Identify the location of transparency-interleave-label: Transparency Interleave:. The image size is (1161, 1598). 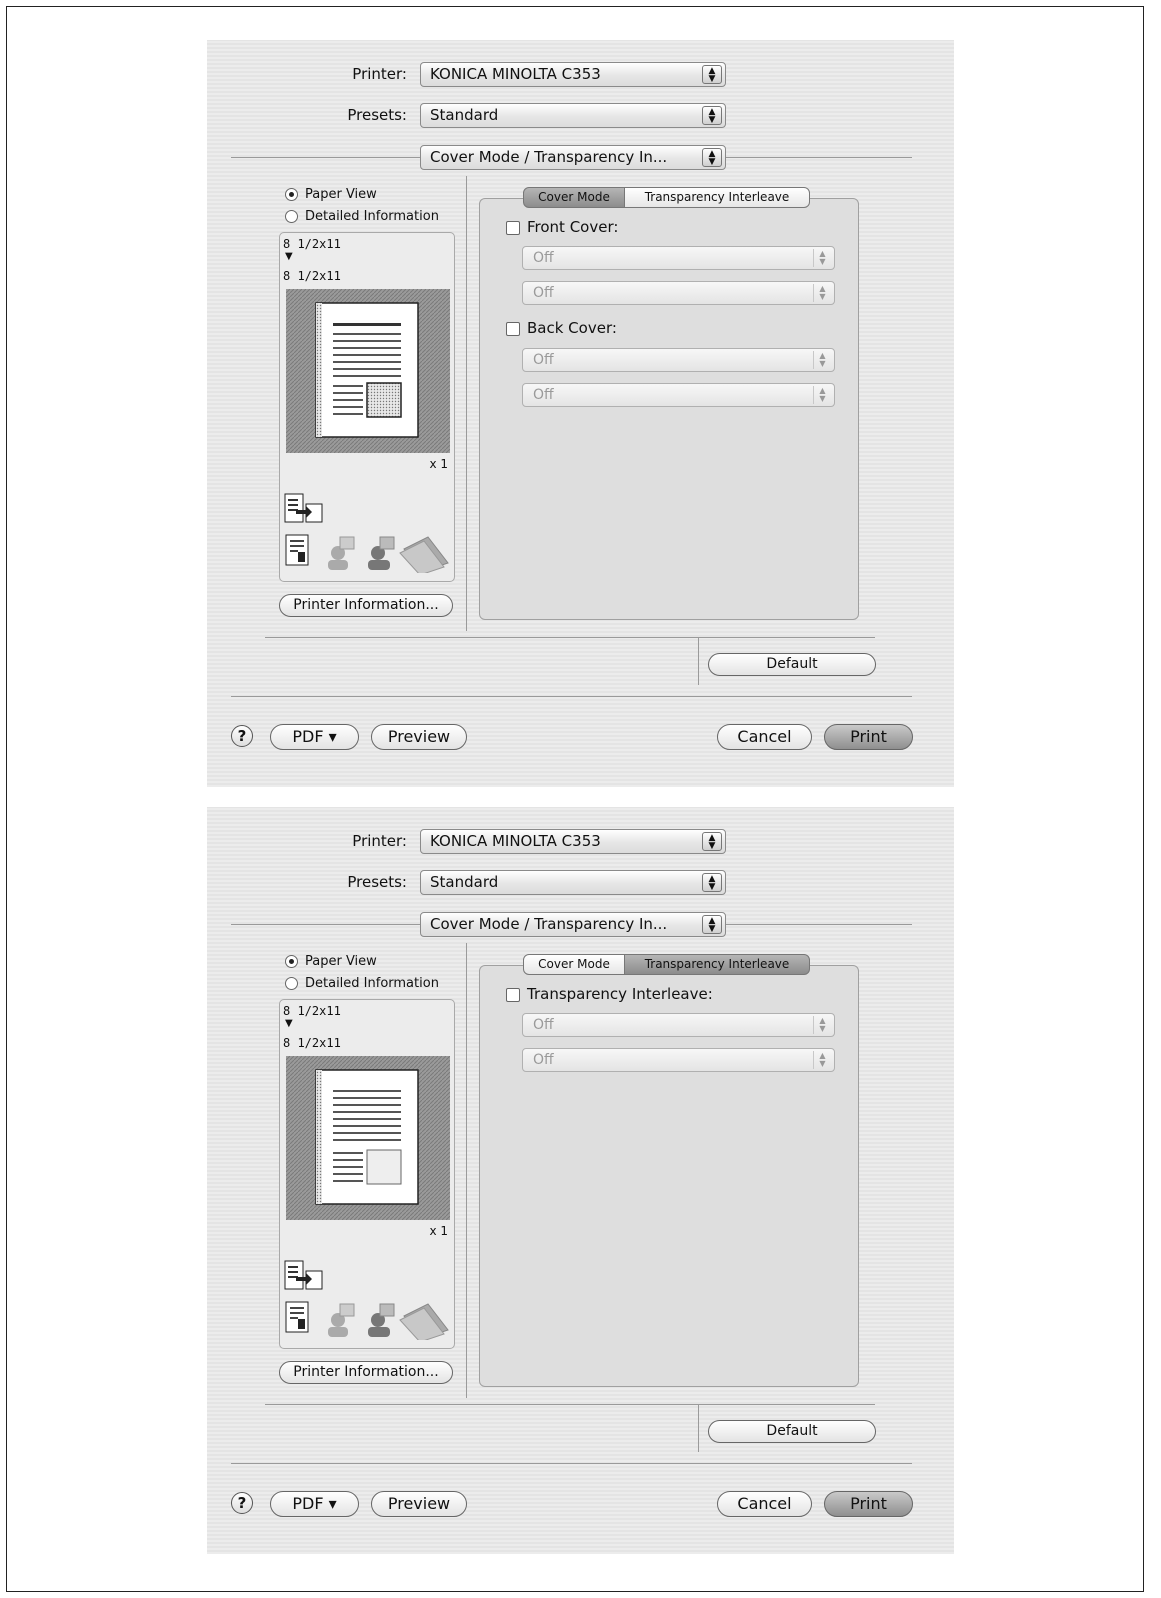
(620, 994).